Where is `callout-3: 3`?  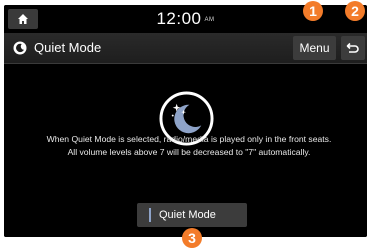
callout-3: 3 is located at coordinates (192, 238).